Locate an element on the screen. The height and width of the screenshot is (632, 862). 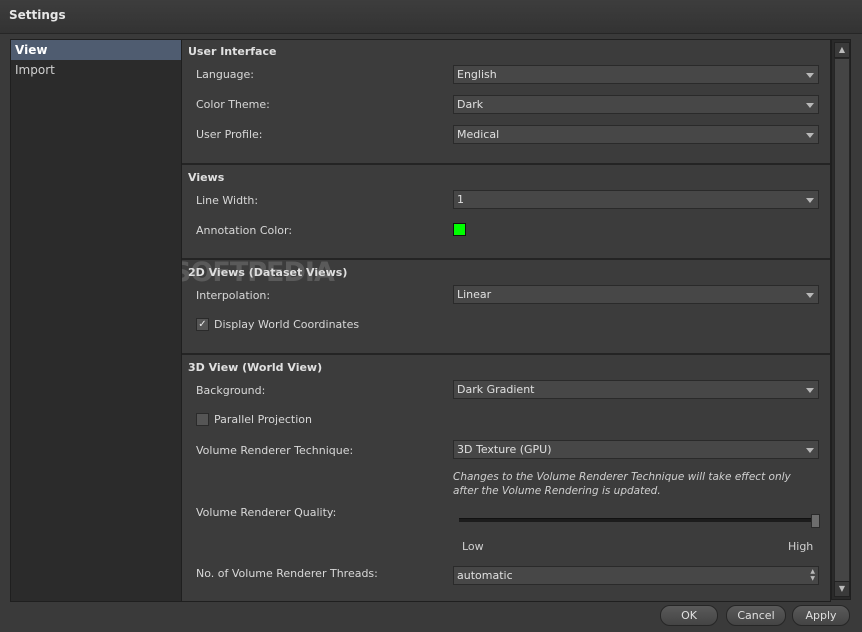
display-world-coordinates-option: ✓ Display World Coordinates is located at coordinates (278, 324).